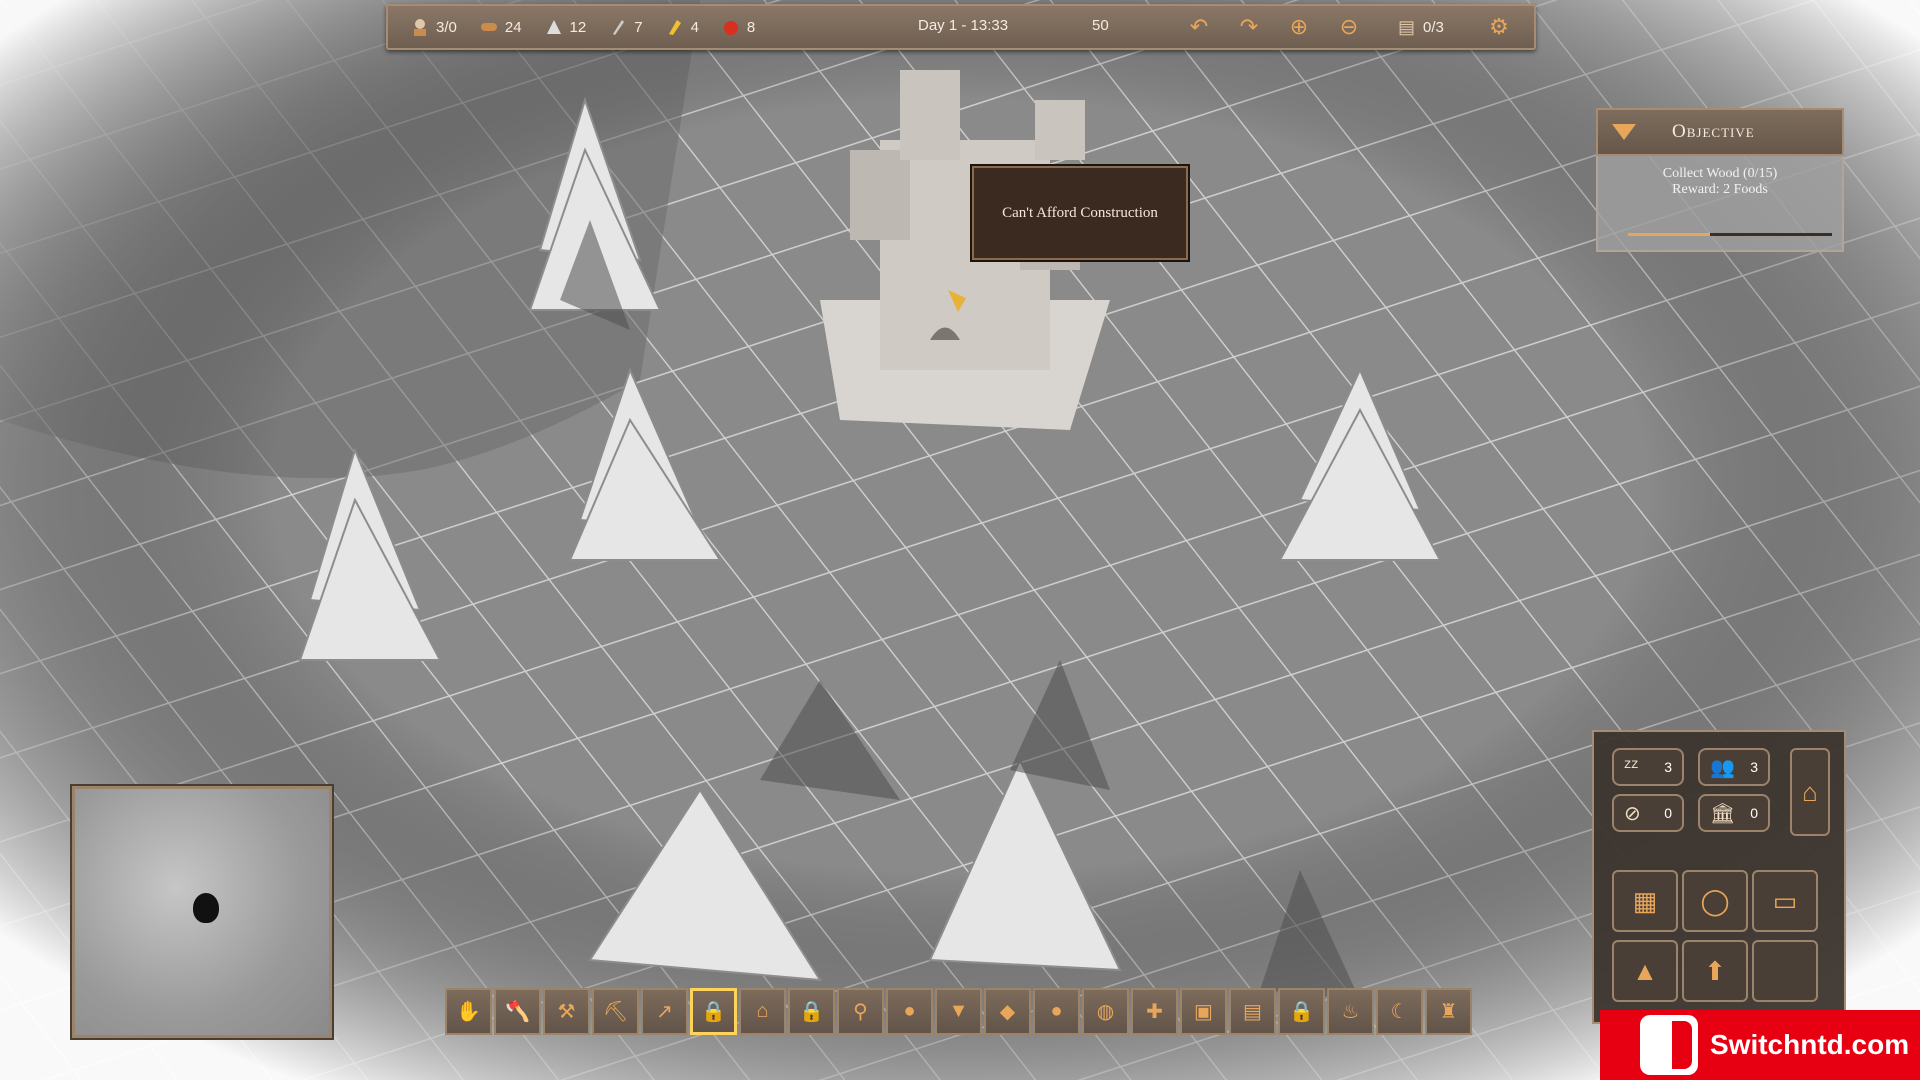 Image resolution: width=1920 pixels, height=1080 pixels. What do you see at coordinates (1720, 189) in the screenshot?
I see `objective-reward: Reward: 2 Foods` at bounding box center [1720, 189].